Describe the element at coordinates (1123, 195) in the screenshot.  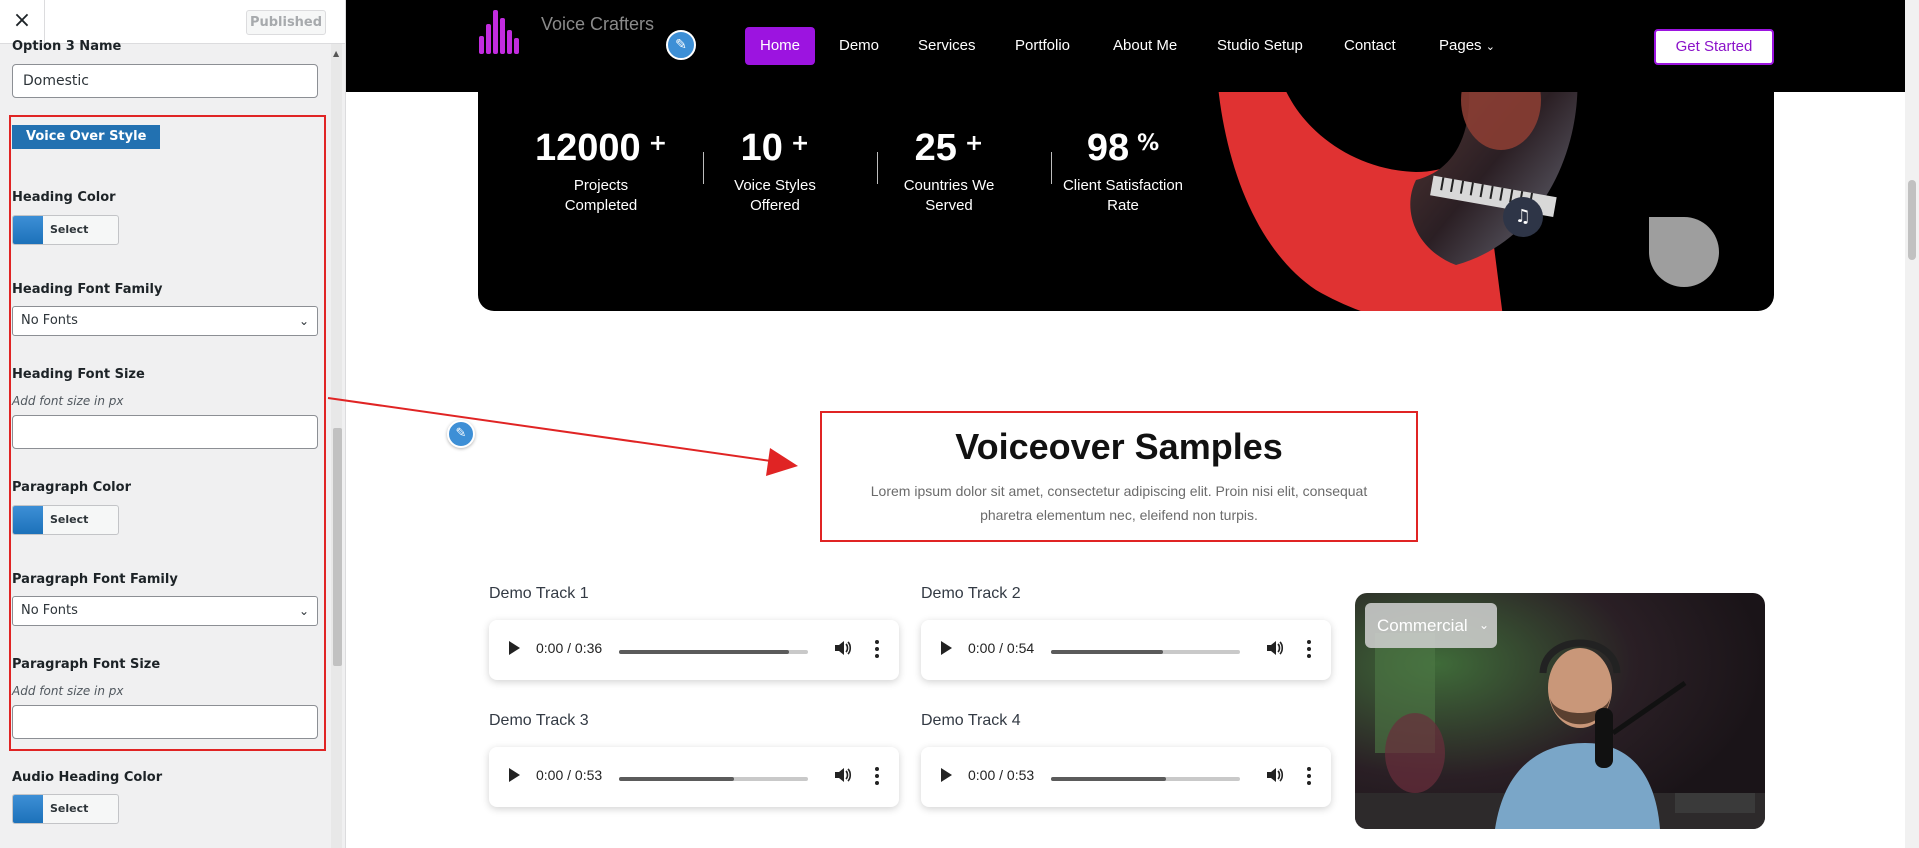
I see `stat-label: Client Satisfaction Rate` at that location.